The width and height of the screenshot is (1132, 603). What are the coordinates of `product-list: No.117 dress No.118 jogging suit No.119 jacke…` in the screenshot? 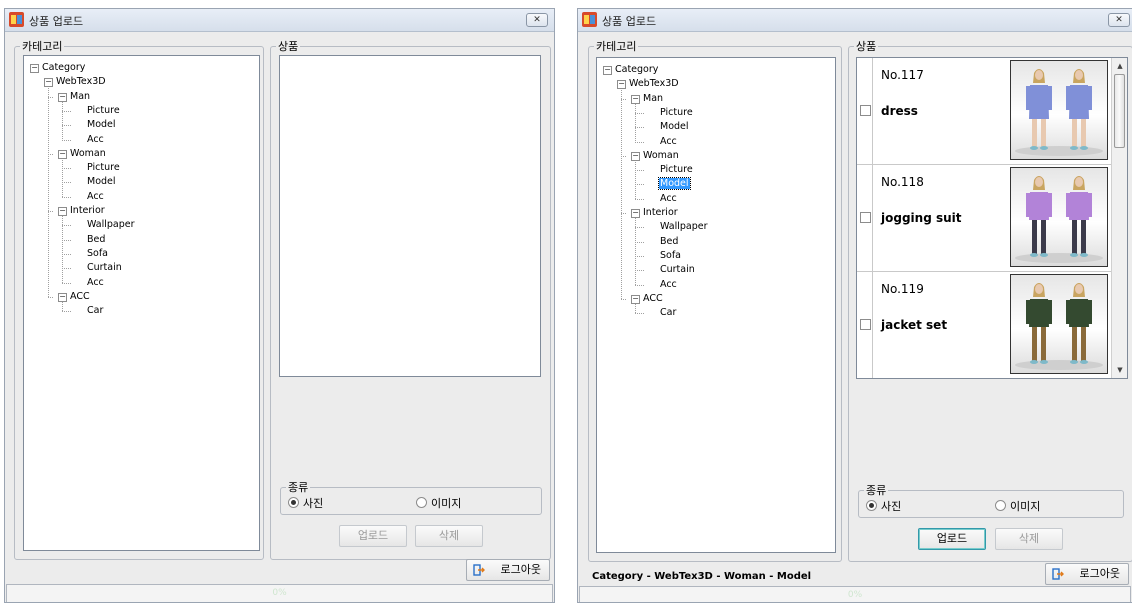 It's located at (992, 218).